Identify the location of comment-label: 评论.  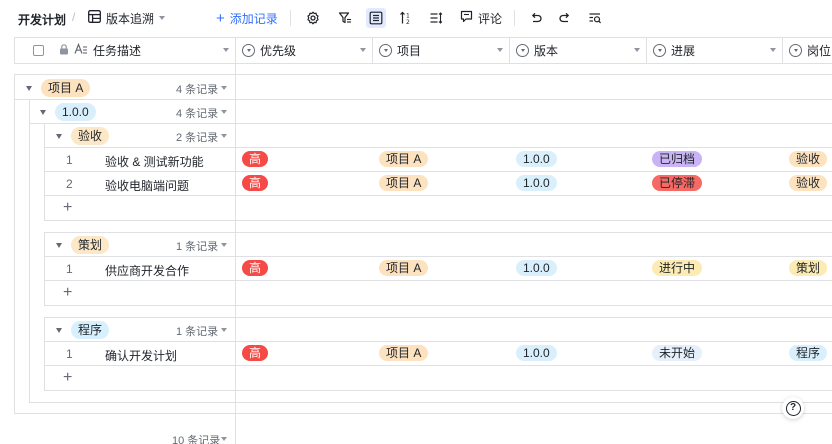
(490, 18).